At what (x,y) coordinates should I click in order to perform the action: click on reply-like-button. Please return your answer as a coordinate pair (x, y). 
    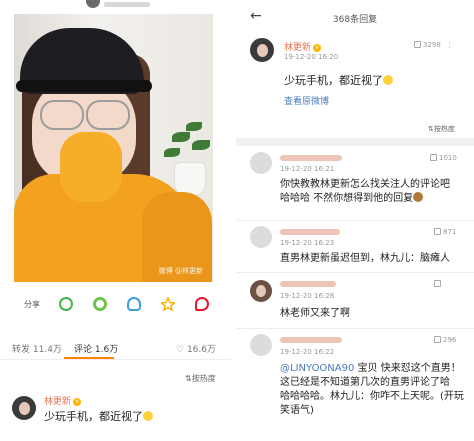
    Looking at the image, I should click on (438, 284).